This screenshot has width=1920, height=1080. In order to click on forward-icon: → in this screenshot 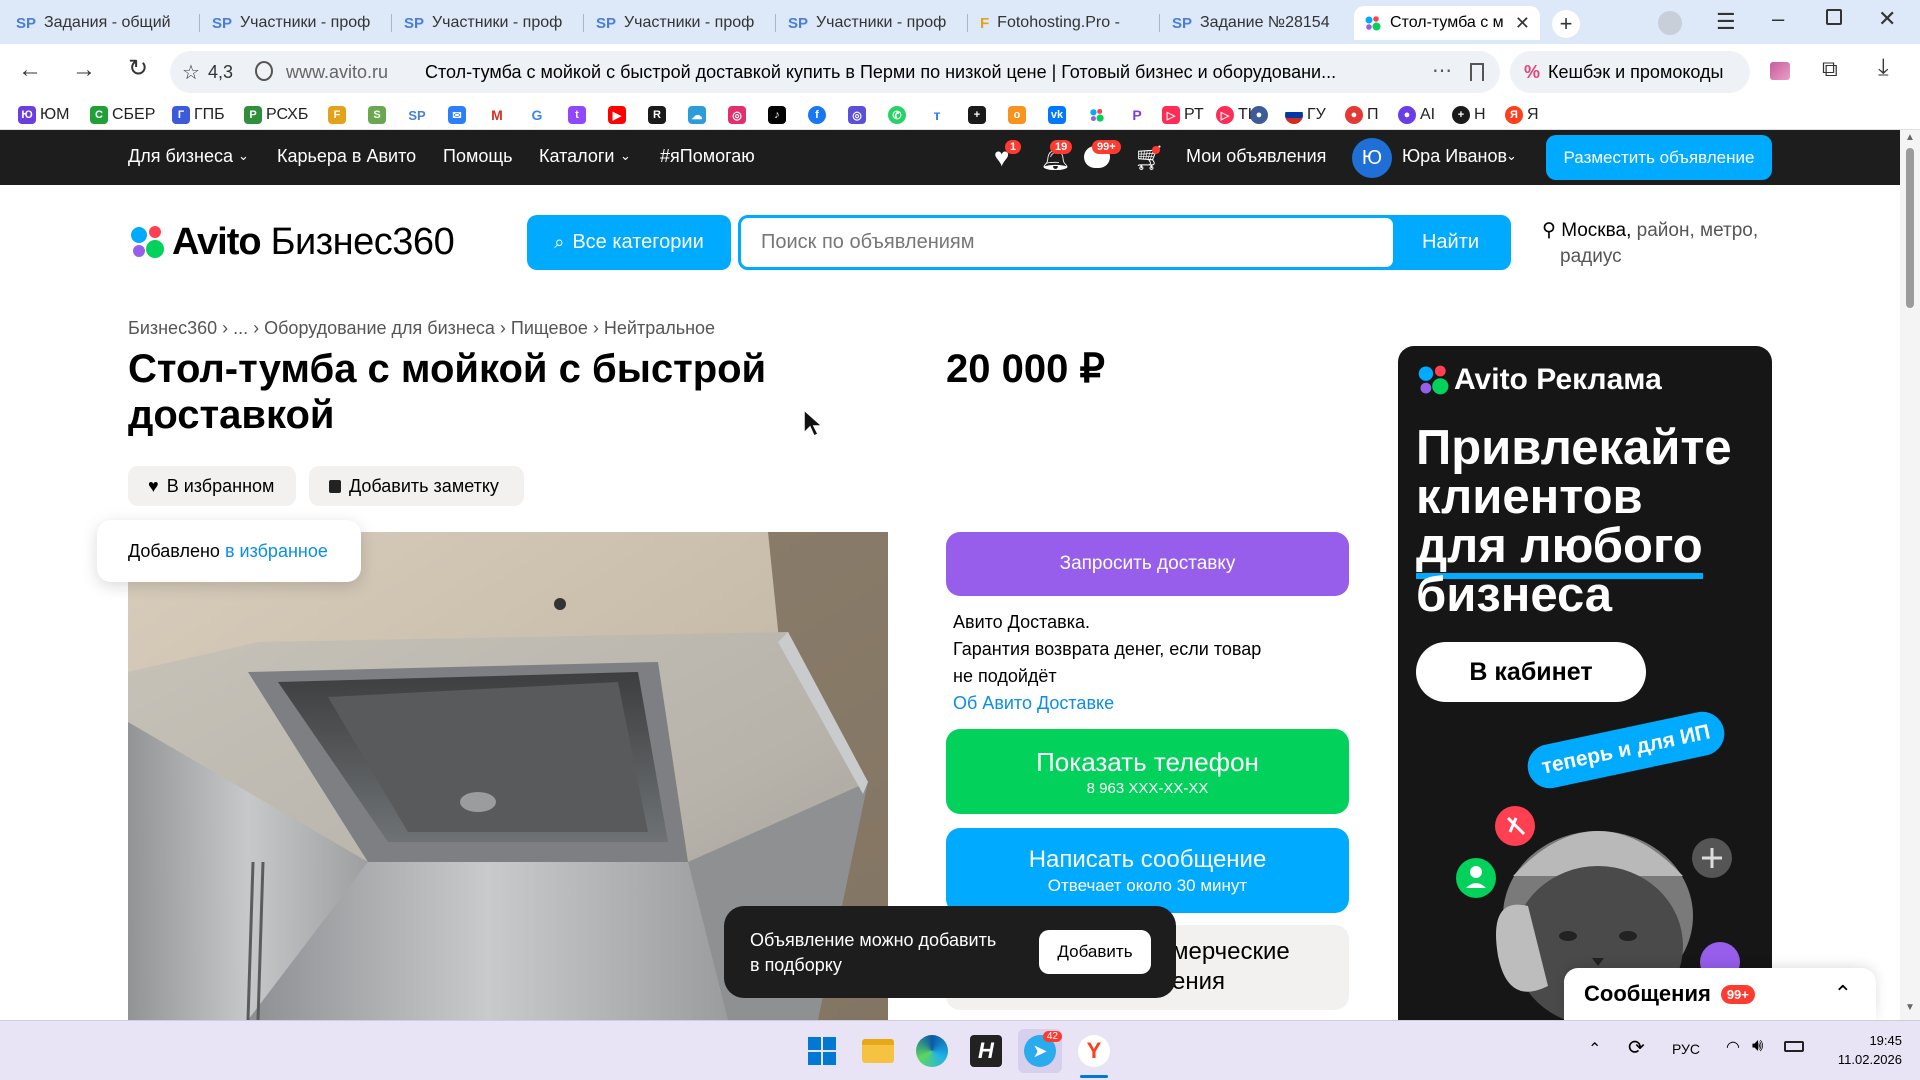, I will do `click(84, 70)`.